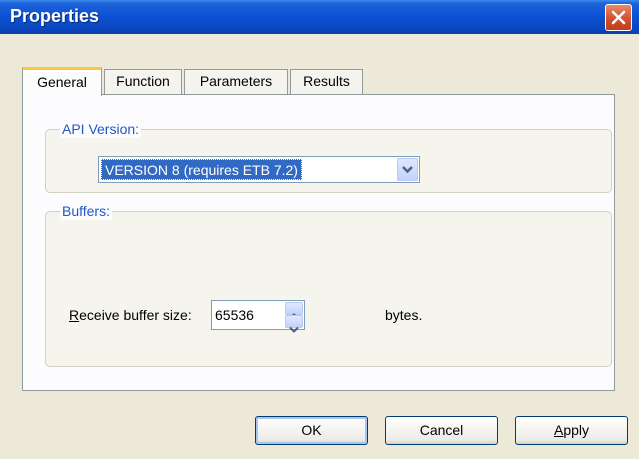  What do you see at coordinates (294, 324) in the screenshot?
I see `spin-down-button` at bounding box center [294, 324].